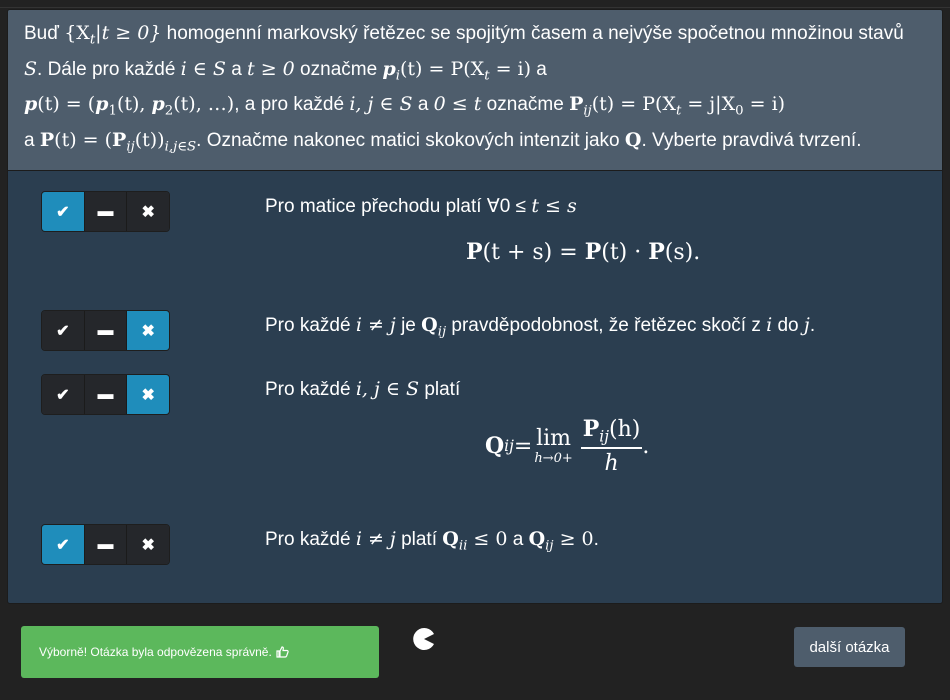 The height and width of the screenshot is (700, 950). What do you see at coordinates (423, 639) in the screenshot?
I see `pacman-icon` at bounding box center [423, 639].